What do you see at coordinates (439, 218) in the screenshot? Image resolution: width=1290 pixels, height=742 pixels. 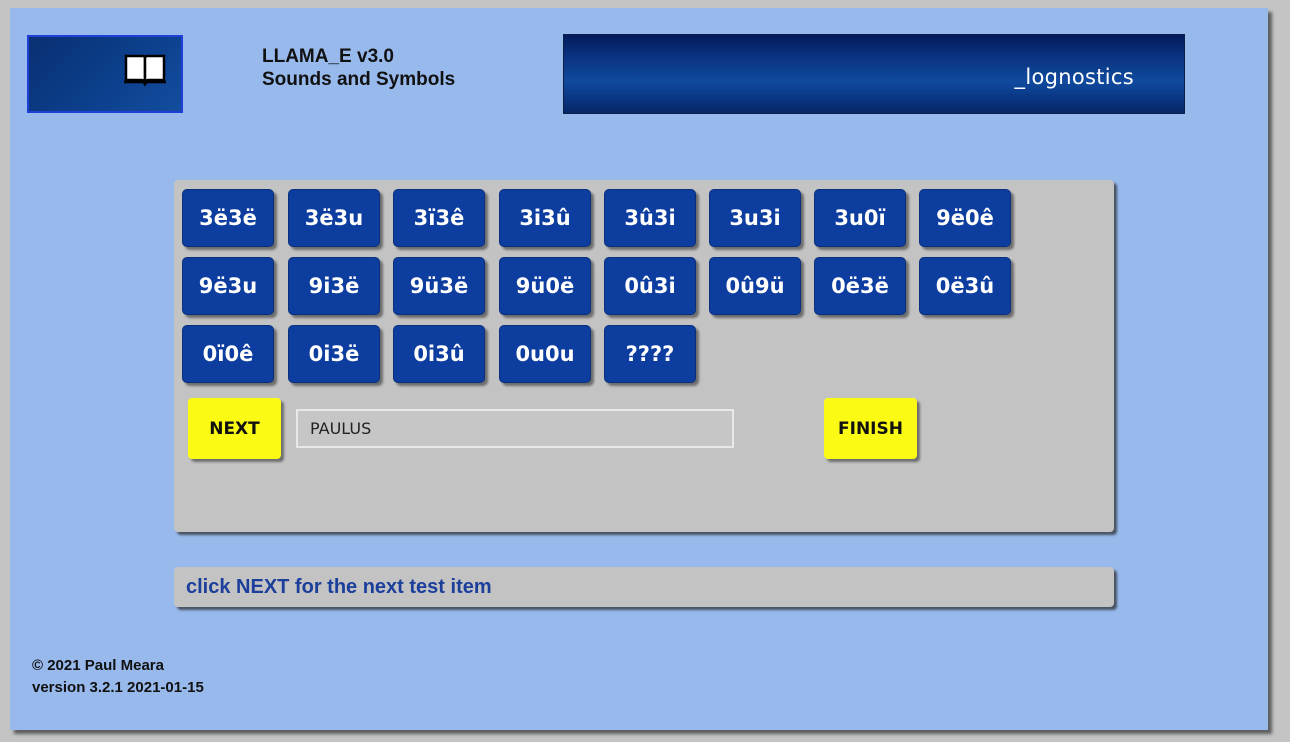 I see `symbol-button: 3ï3ê` at bounding box center [439, 218].